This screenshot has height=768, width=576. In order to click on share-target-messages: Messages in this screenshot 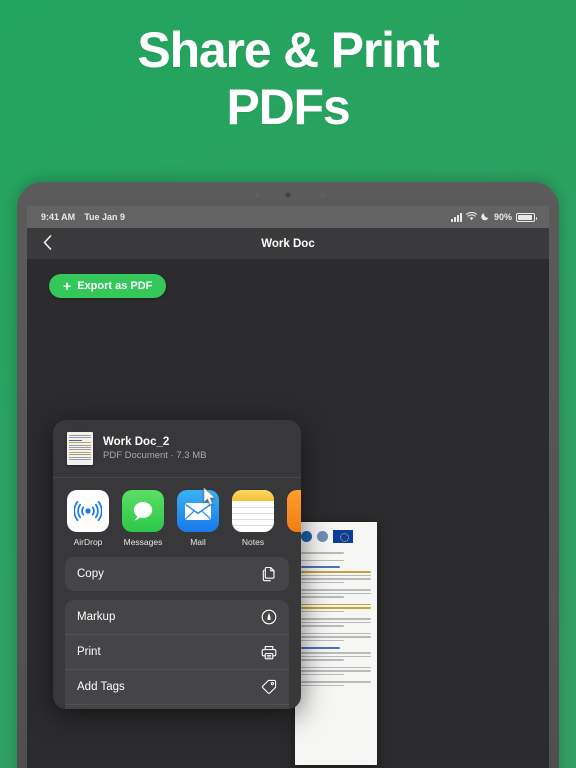, I will do `click(143, 518)`.